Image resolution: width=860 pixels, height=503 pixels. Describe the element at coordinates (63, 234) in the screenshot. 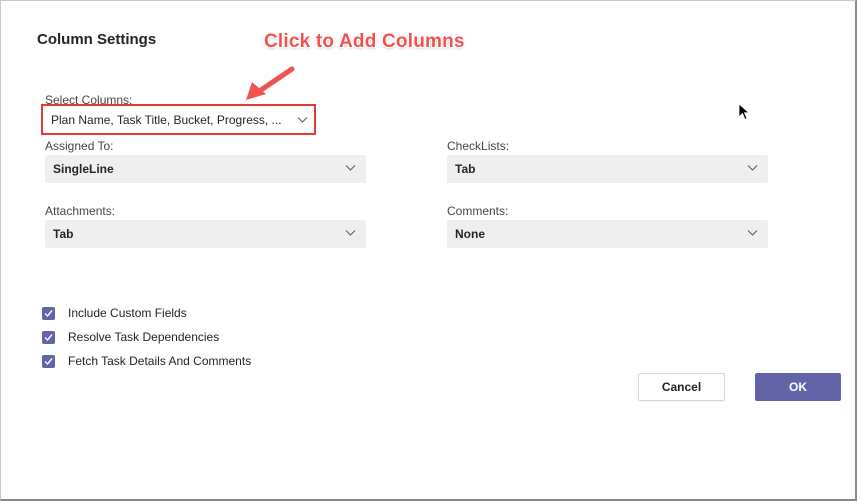

I see `attachments-value: Tab` at that location.